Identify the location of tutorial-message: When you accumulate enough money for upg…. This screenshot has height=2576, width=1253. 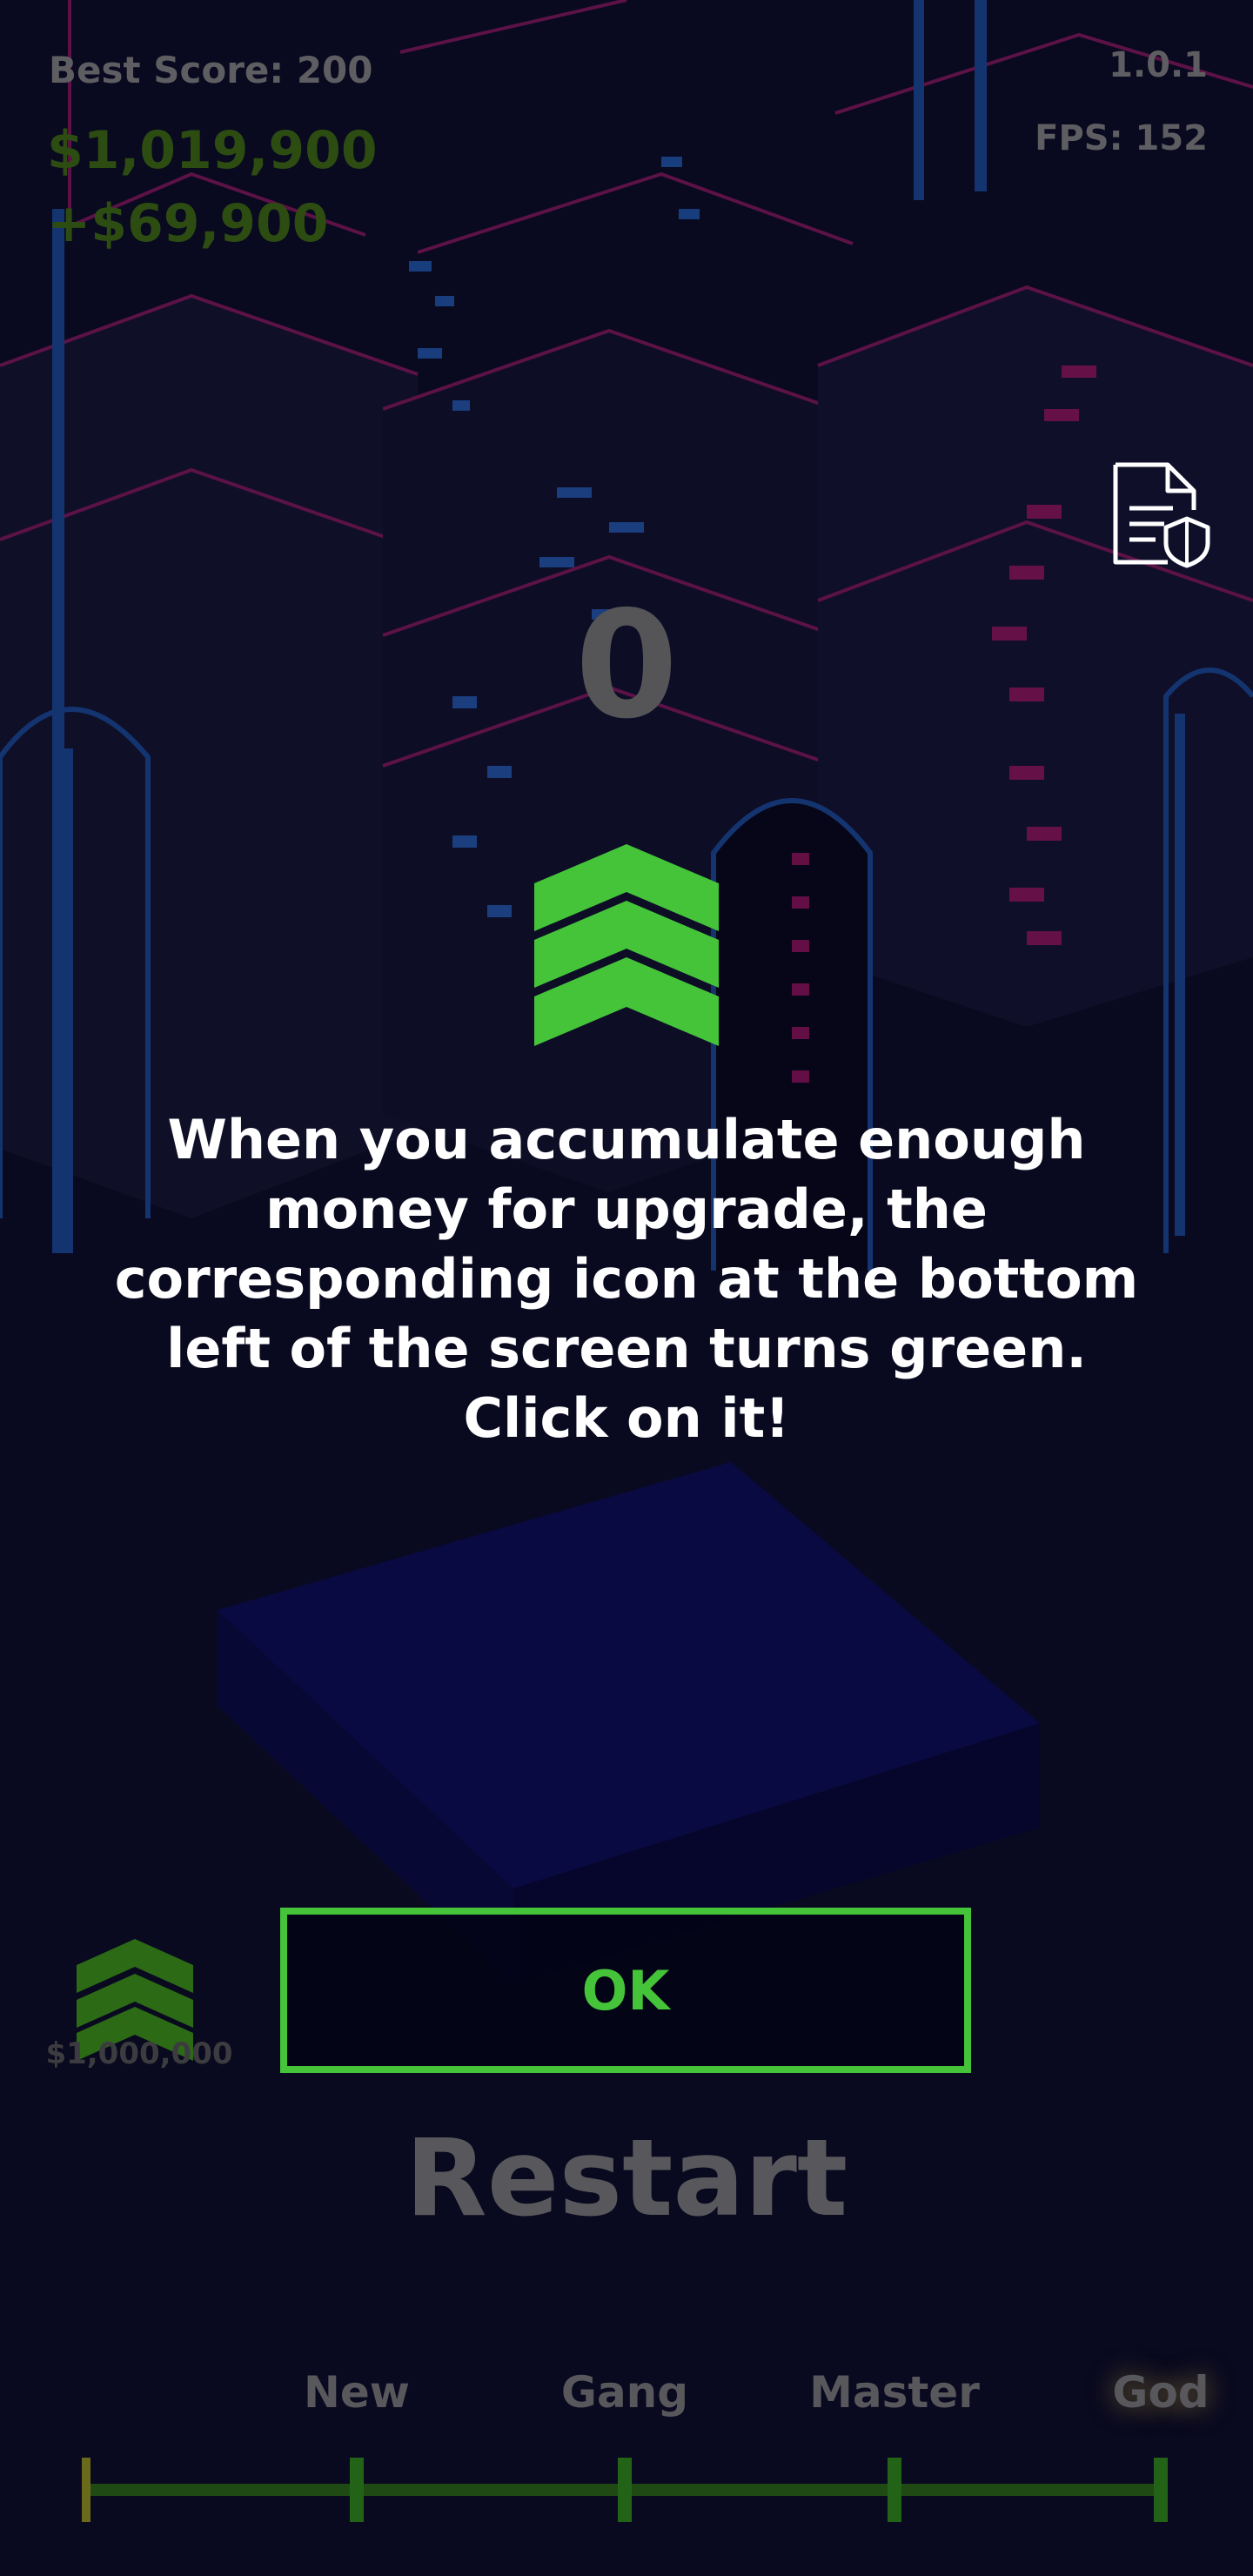
(626, 1279).